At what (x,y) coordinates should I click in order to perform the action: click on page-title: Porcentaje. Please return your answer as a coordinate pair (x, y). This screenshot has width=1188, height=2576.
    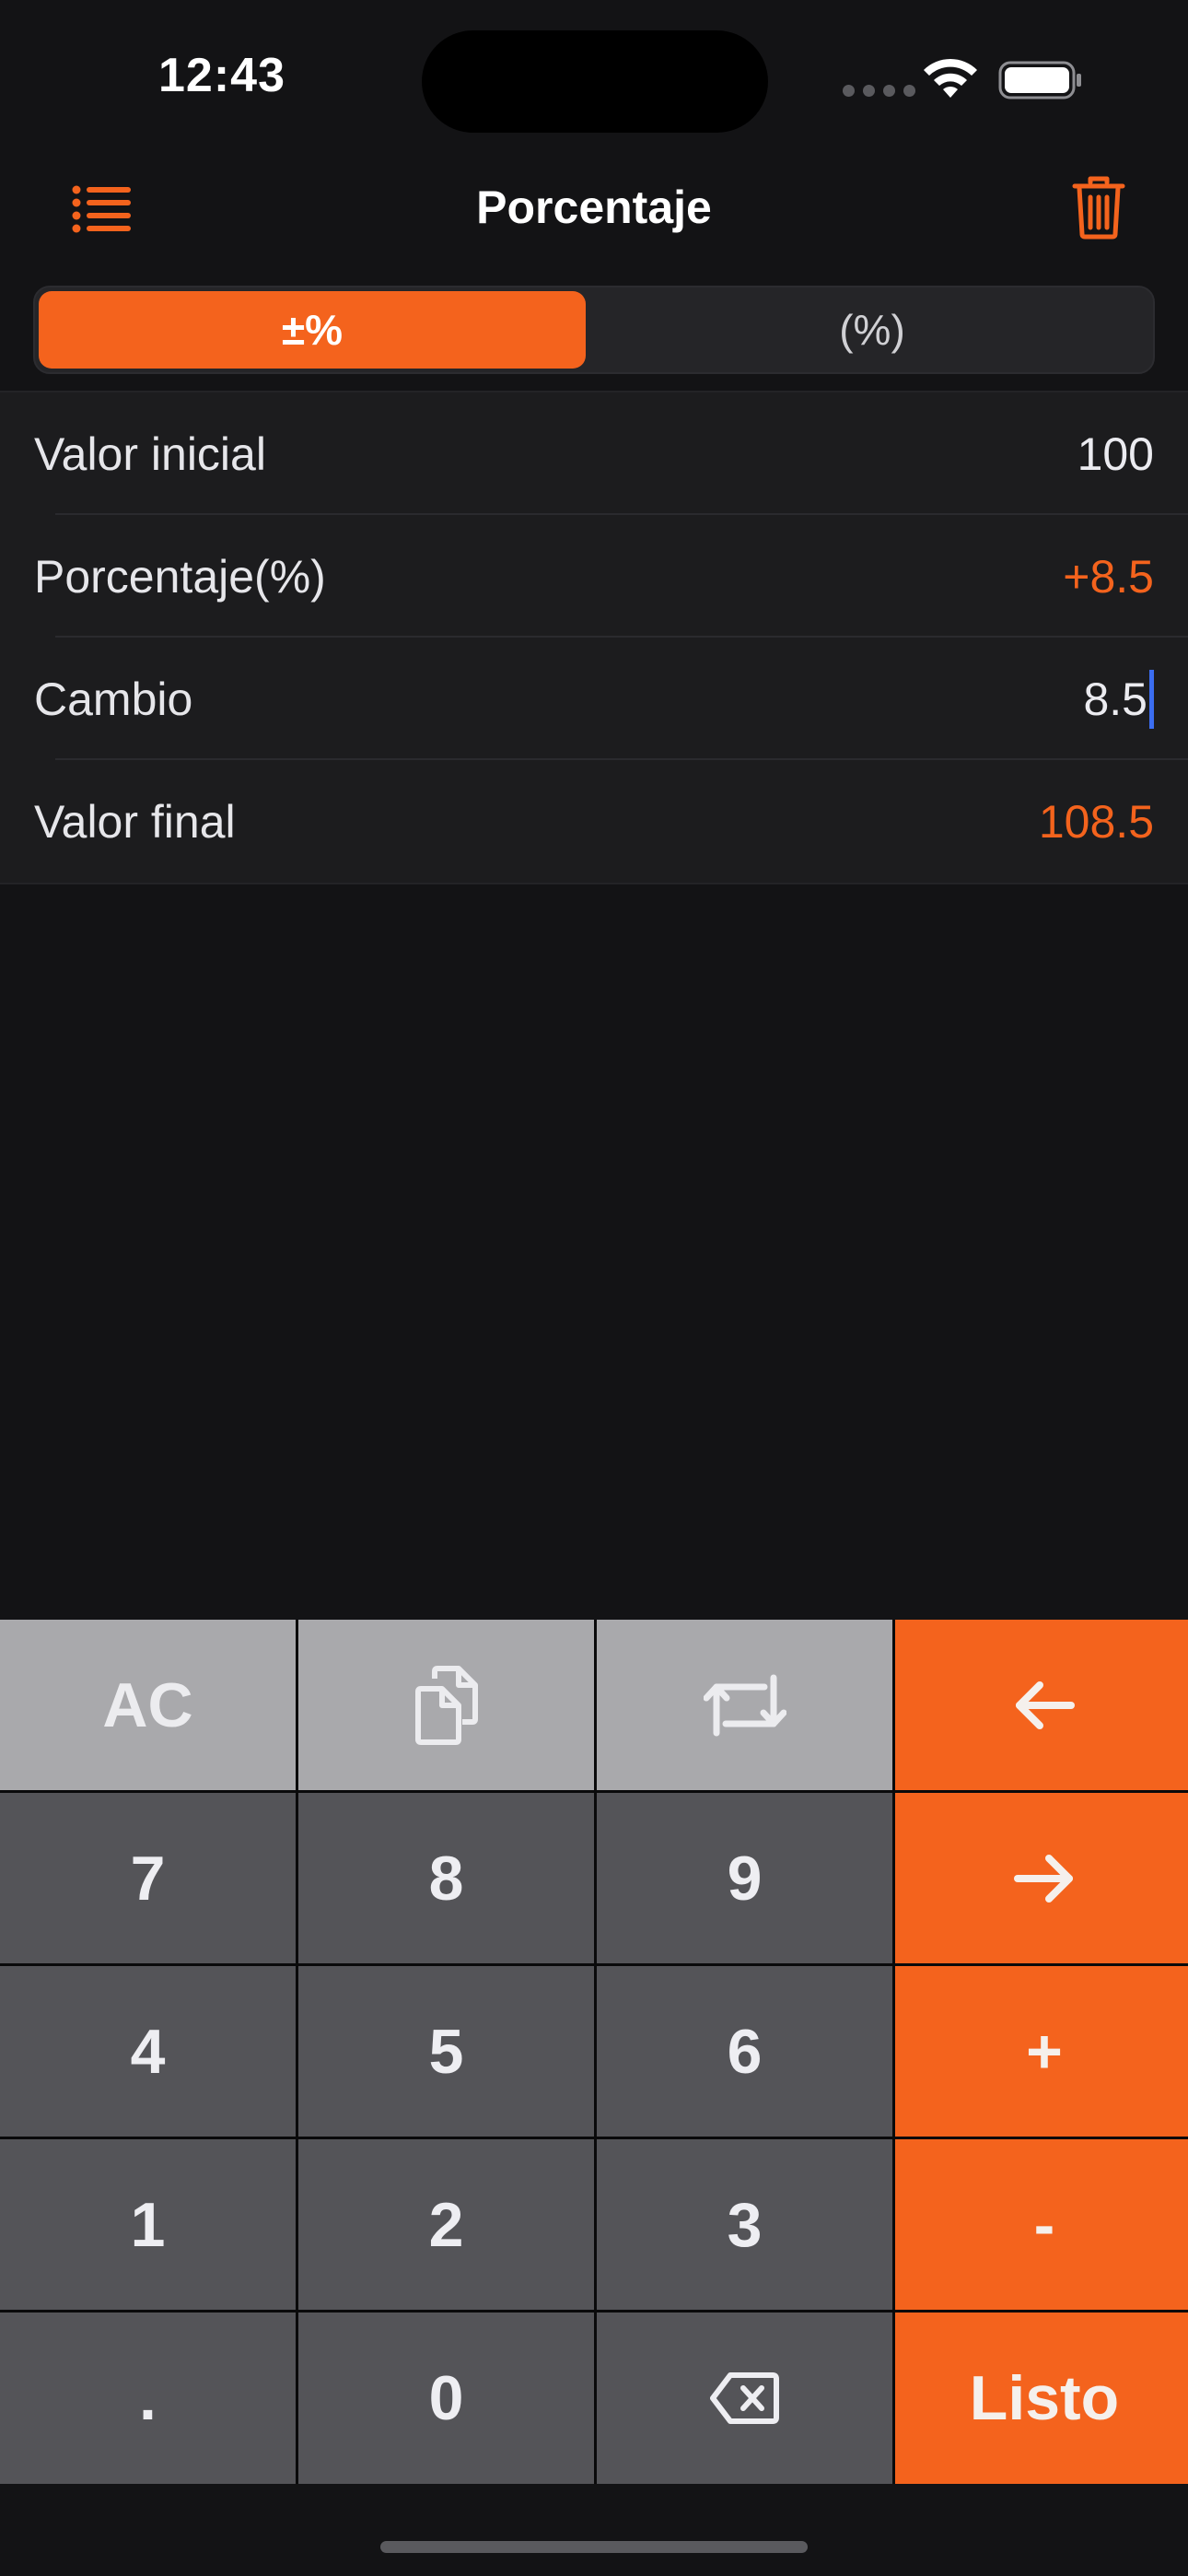
    Looking at the image, I should click on (594, 207).